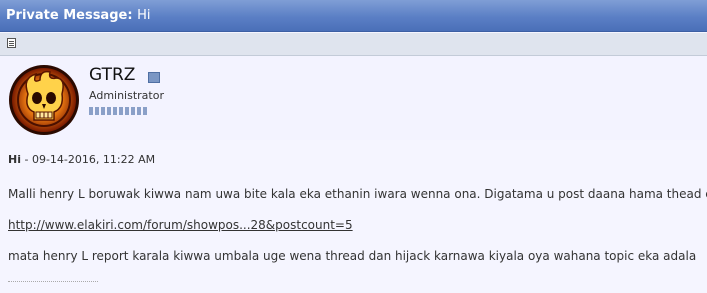 The image size is (707, 293). Describe the element at coordinates (53, 281) in the screenshot. I see `signature-divider` at that location.